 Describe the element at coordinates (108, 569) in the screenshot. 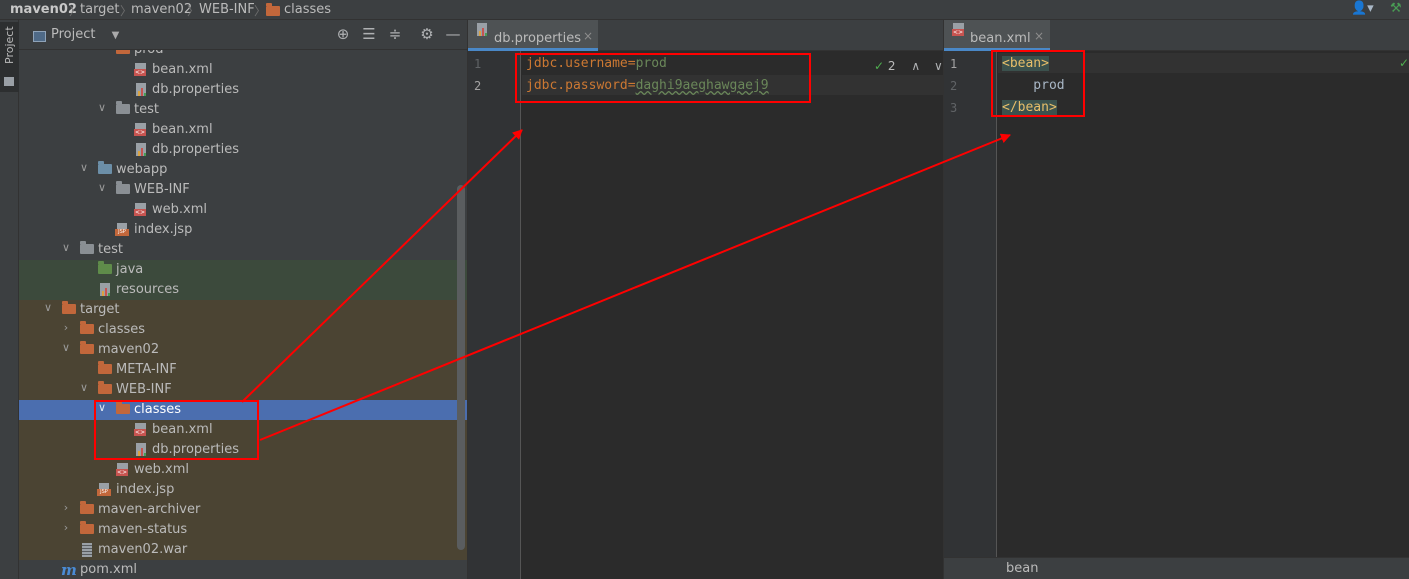

I see `tree-item-label: pom.xml` at that location.